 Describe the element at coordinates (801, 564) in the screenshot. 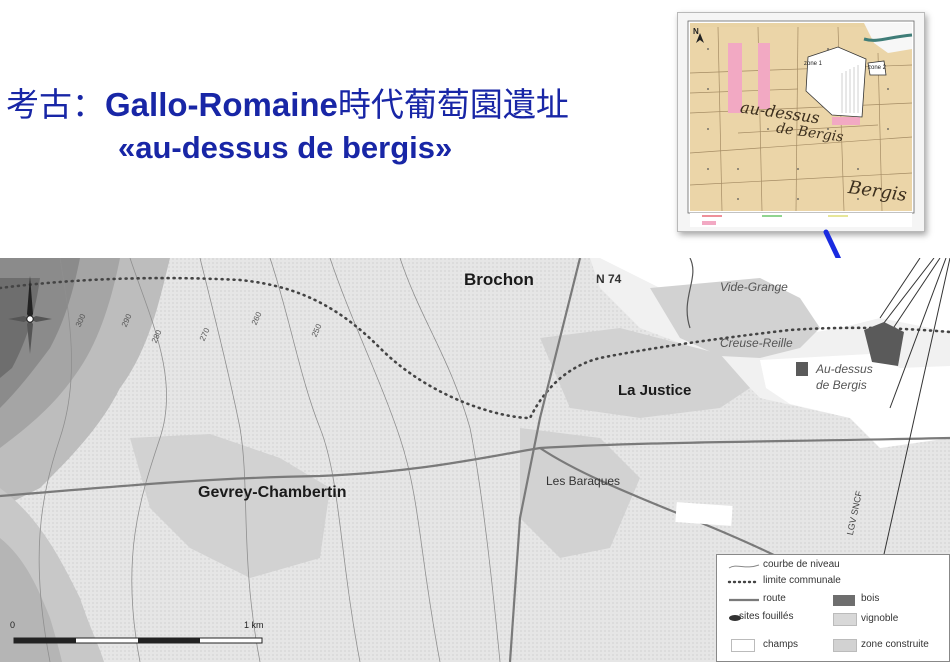

I see `legend-contour: courbe de niveau` at that location.